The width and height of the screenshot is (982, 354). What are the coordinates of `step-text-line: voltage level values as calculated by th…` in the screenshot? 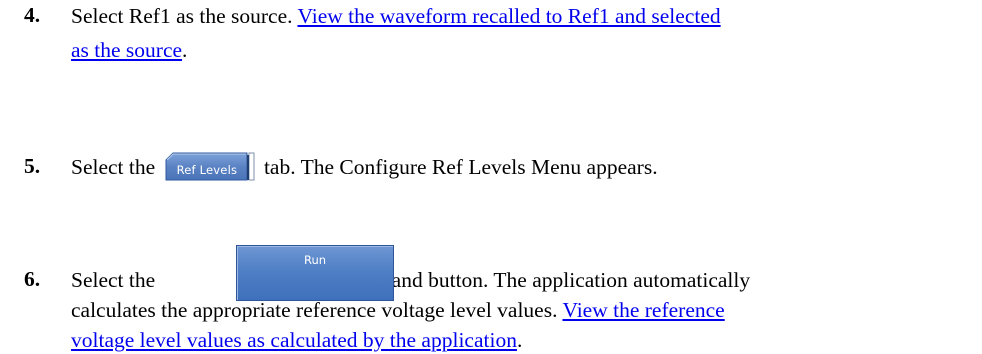 It's located at (296, 340).